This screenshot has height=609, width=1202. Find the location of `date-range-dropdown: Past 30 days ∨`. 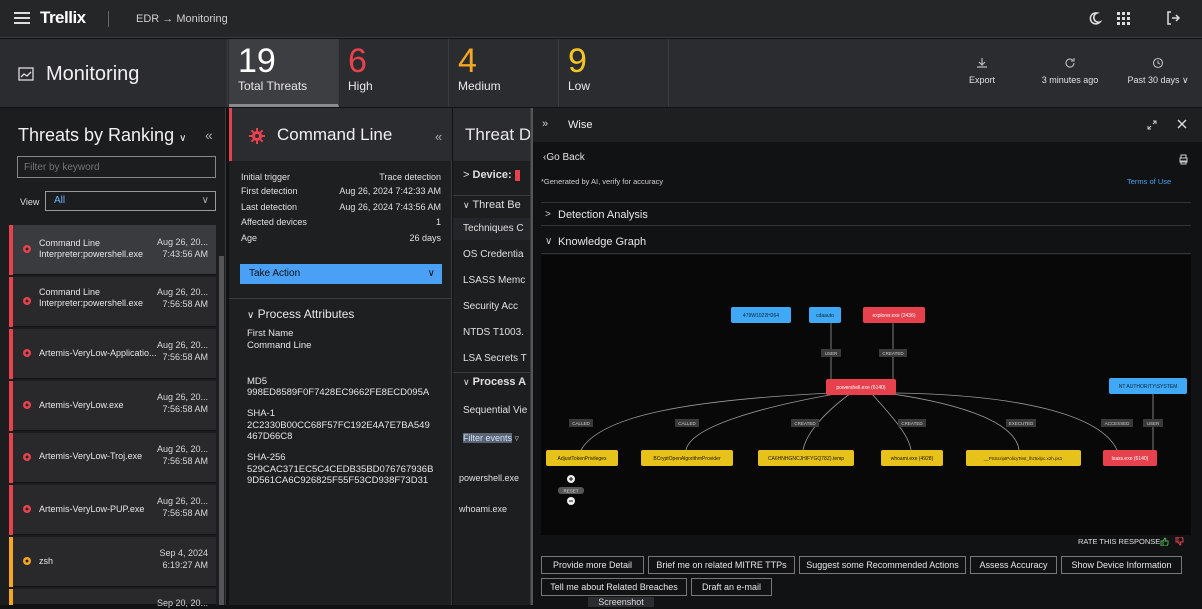

date-range-dropdown: Past 30 days ∨ is located at coordinates (1158, 73).